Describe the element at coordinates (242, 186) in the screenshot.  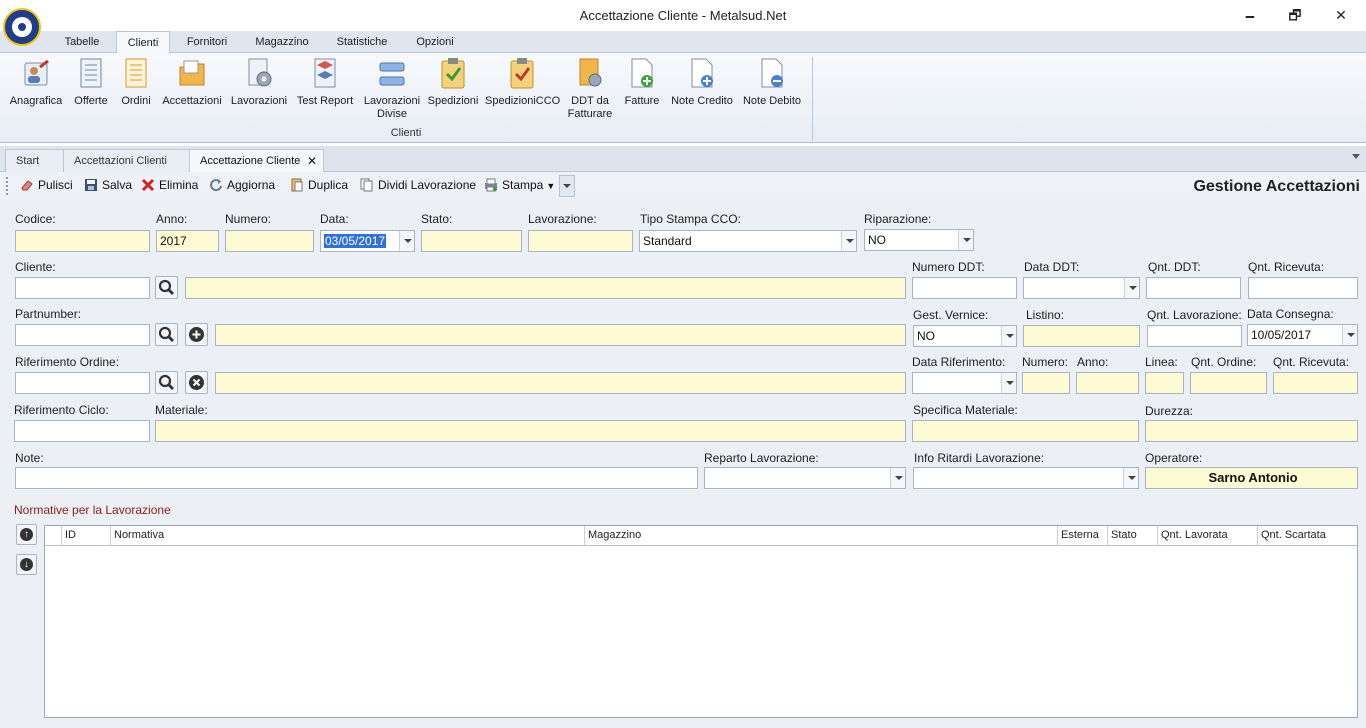
I see `aggiorna-button: Aggiorna` at that location.